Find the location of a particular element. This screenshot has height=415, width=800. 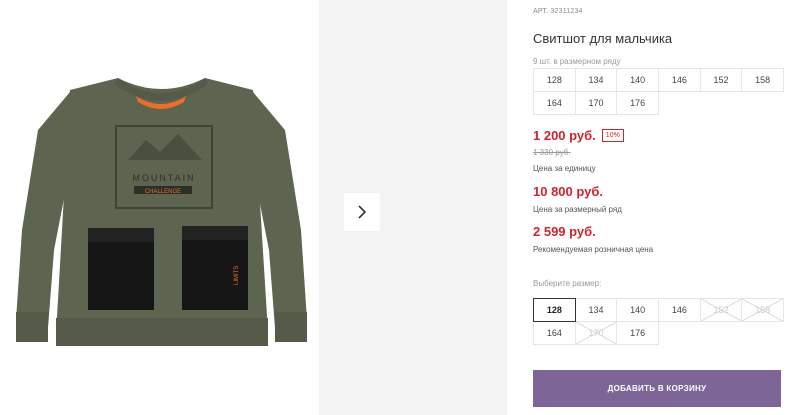

series-size-cell: 128 is located at coordinates (554, 80).